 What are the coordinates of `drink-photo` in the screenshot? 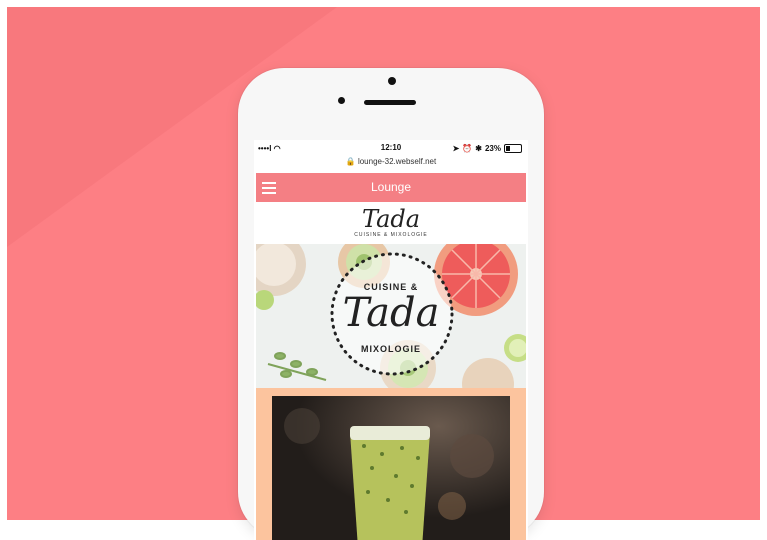 It's located at (391, 468).